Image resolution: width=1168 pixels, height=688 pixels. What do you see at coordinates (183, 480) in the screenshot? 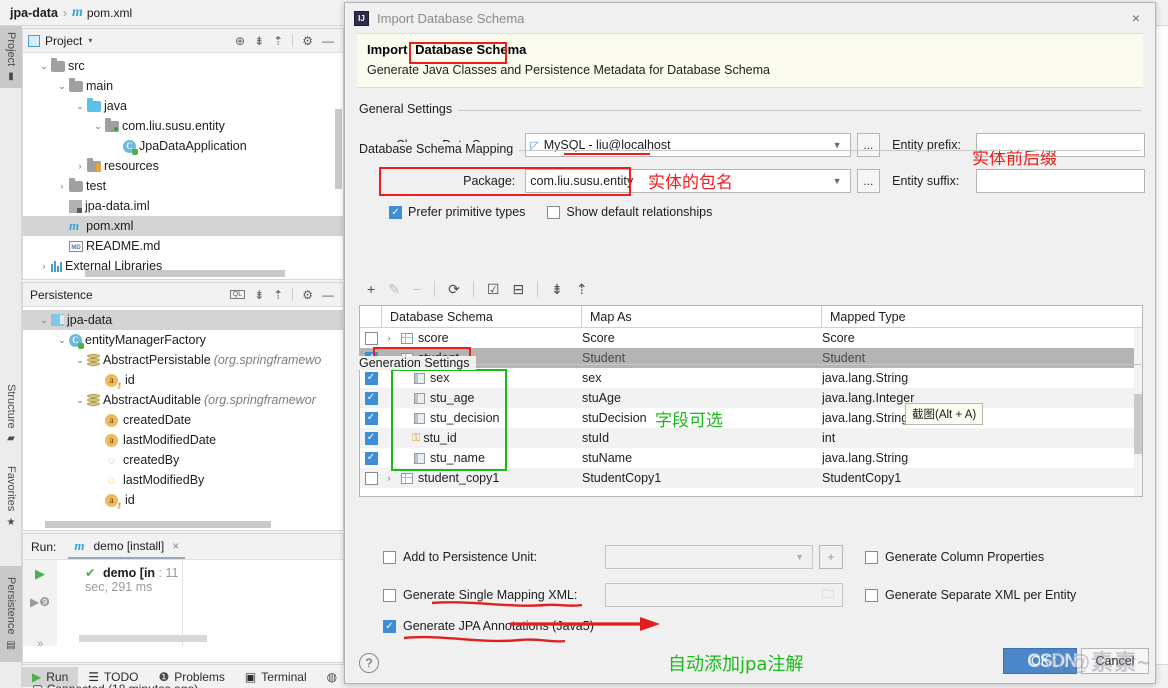
I see `tree-item-lastmodifiedby: › ◌ lastModifiedBy` at bounding box center [183, 480].